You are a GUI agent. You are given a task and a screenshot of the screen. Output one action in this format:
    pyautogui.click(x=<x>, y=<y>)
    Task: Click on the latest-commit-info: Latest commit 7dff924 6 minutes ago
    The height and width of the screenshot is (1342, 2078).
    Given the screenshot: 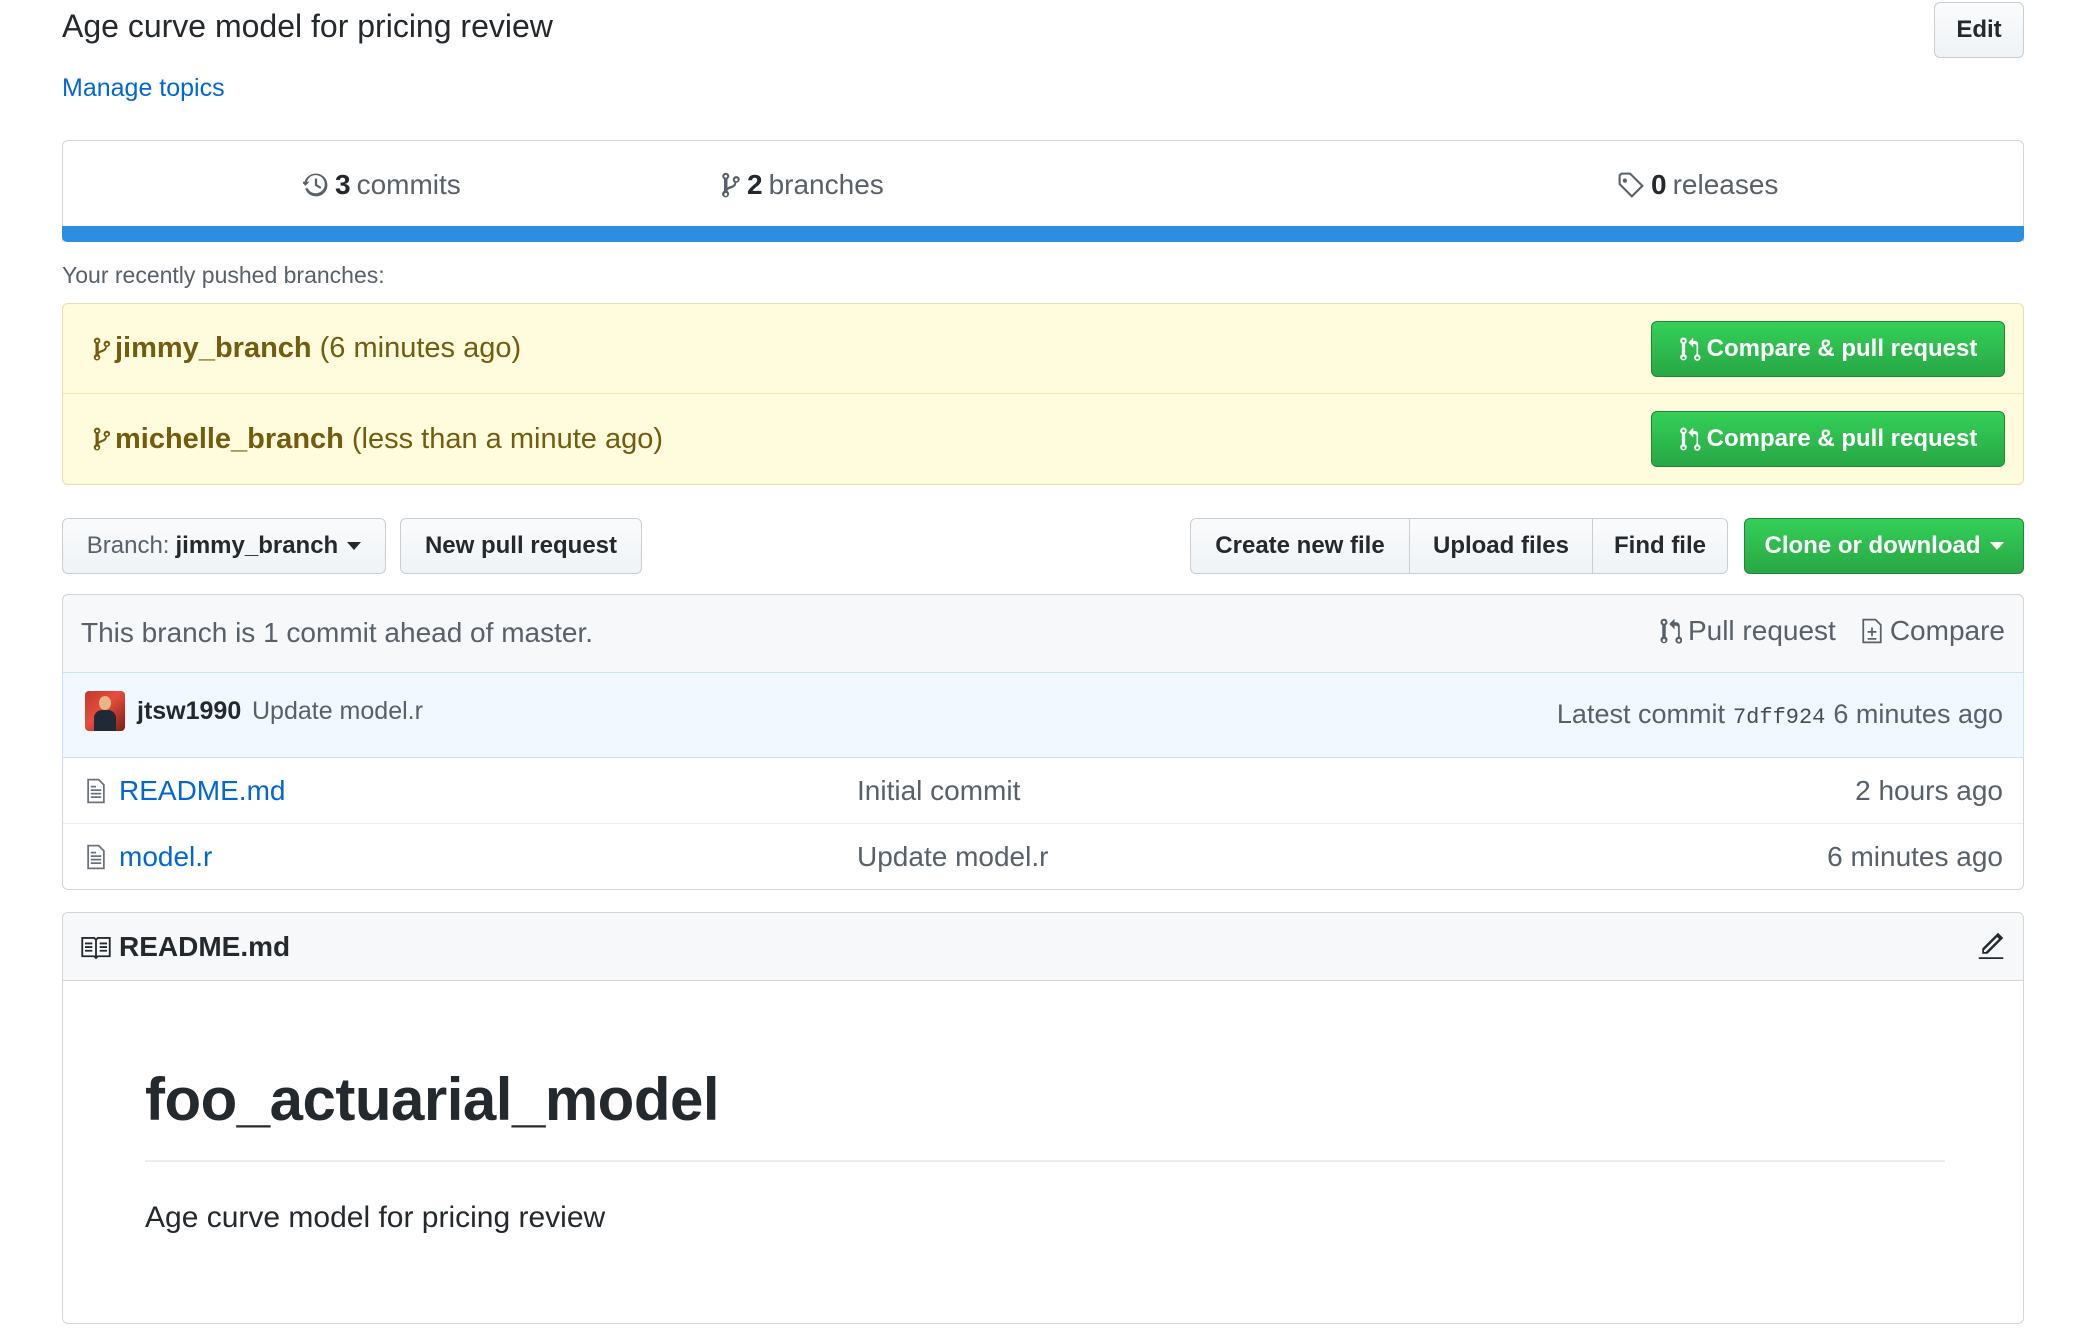 What is the action you would take?
    pyautogui.click(x=1780, y=714)
    